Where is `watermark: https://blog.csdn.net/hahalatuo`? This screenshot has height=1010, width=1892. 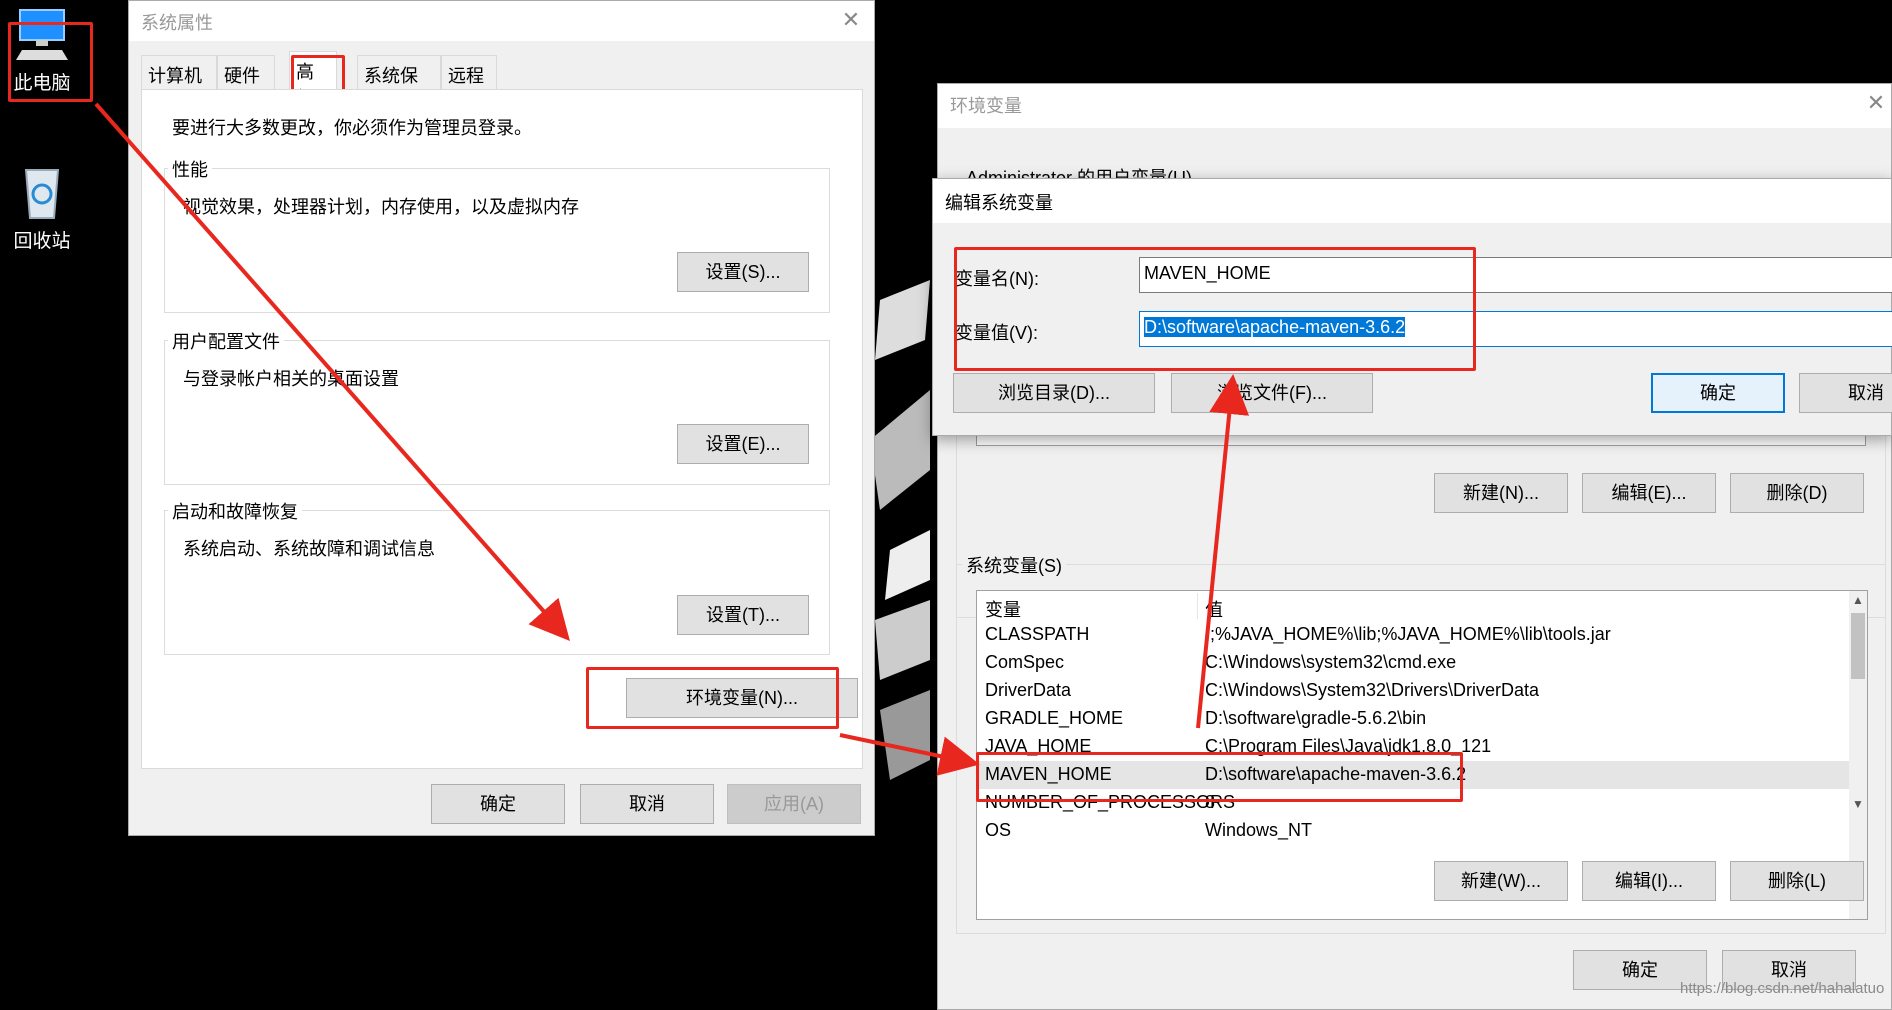
watermark: https://blog.csdn.net/hahalatuo is located at coordinates (1782, 988).